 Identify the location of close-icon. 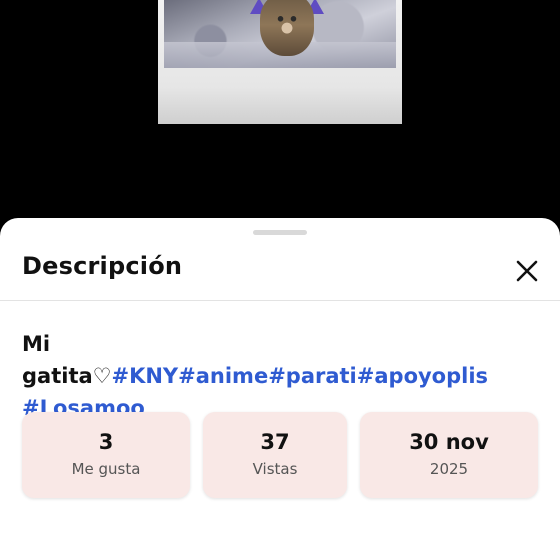
(527, 271).